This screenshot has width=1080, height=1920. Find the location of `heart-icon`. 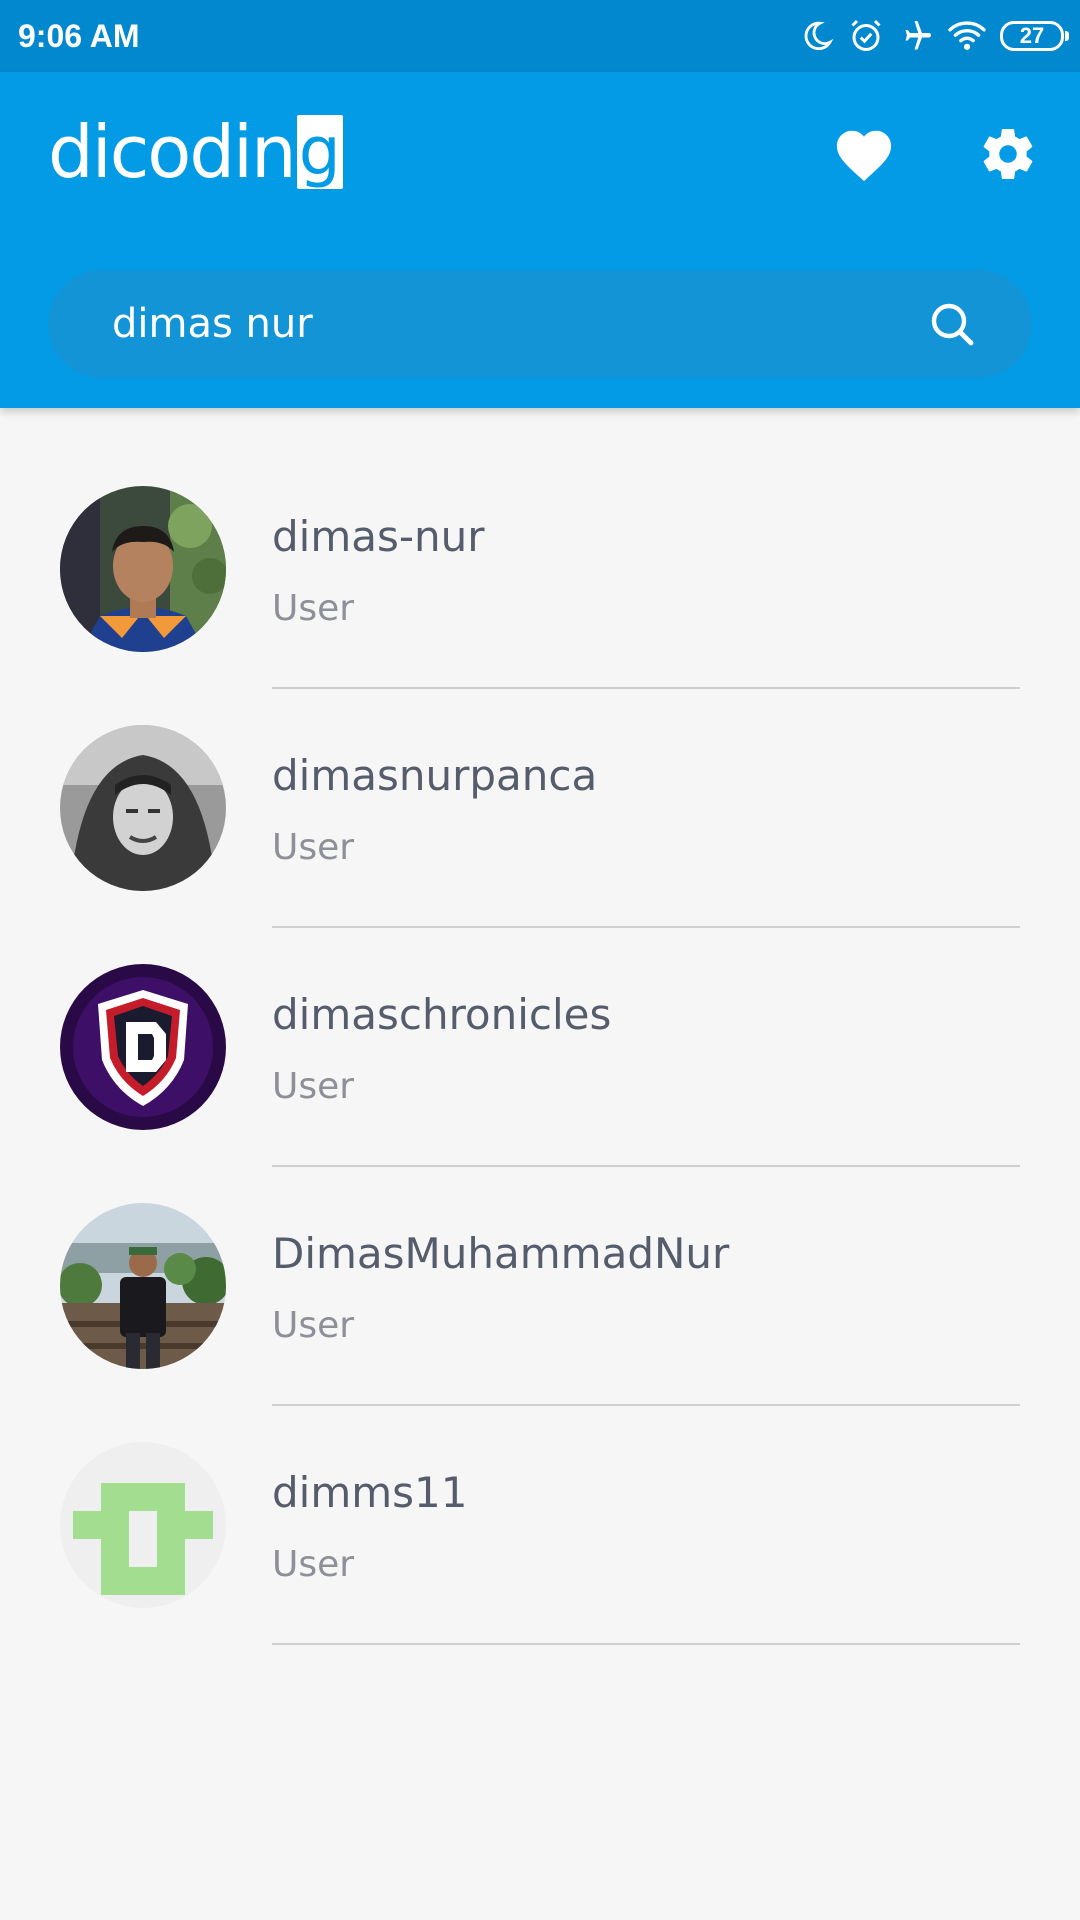

heart-icon is located at coordinates (864, 156).